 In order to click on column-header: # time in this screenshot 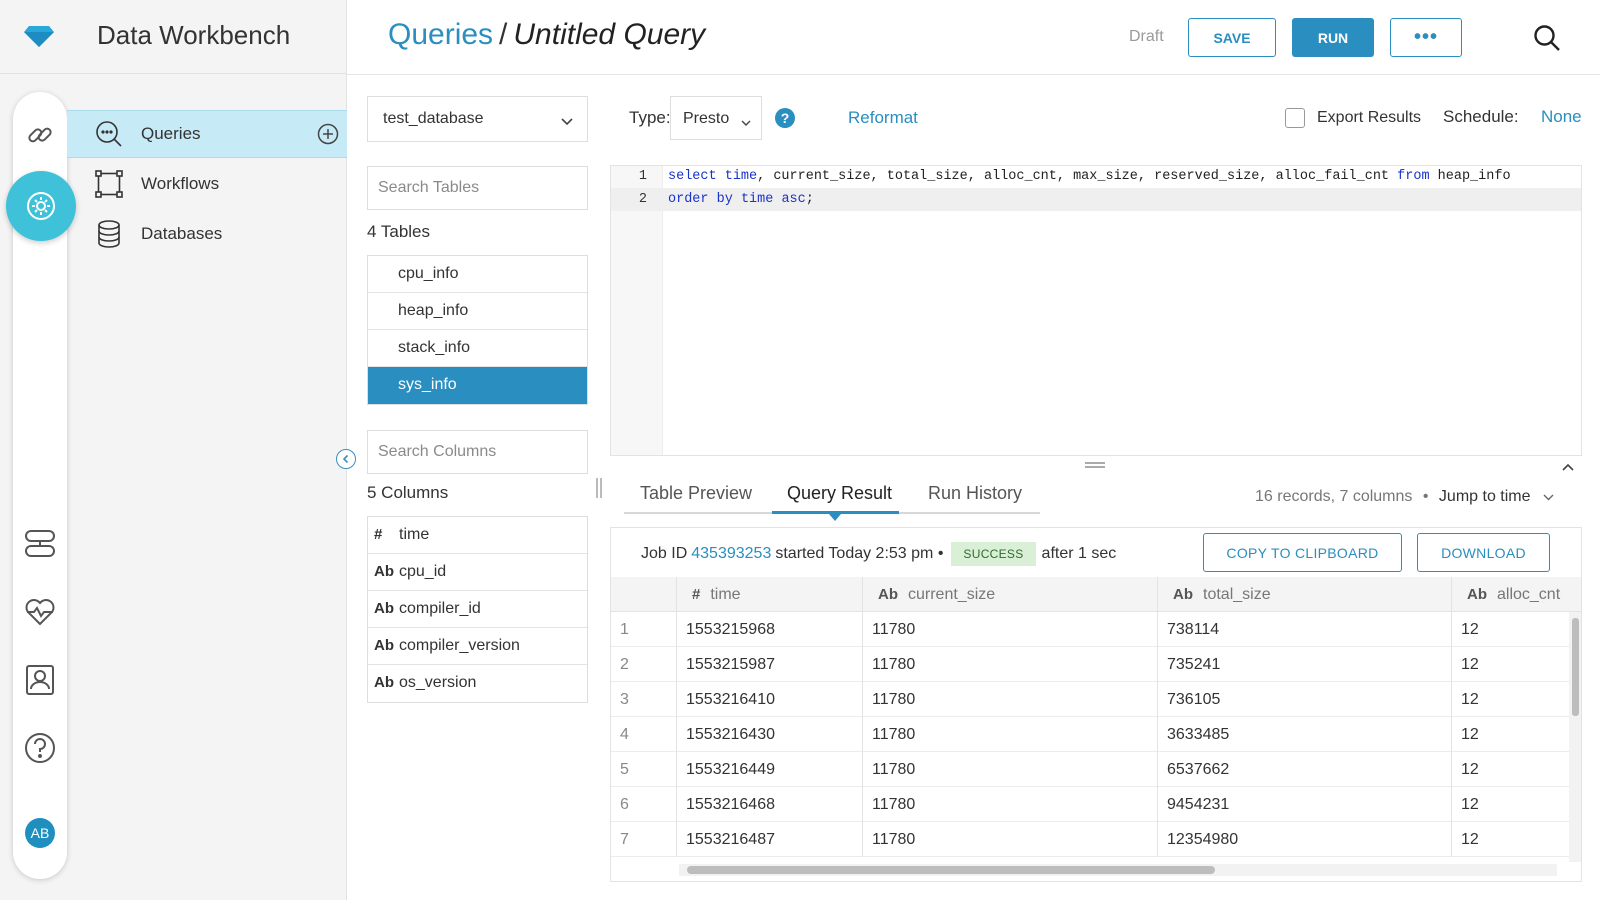, I will do `click(770, 594)`.